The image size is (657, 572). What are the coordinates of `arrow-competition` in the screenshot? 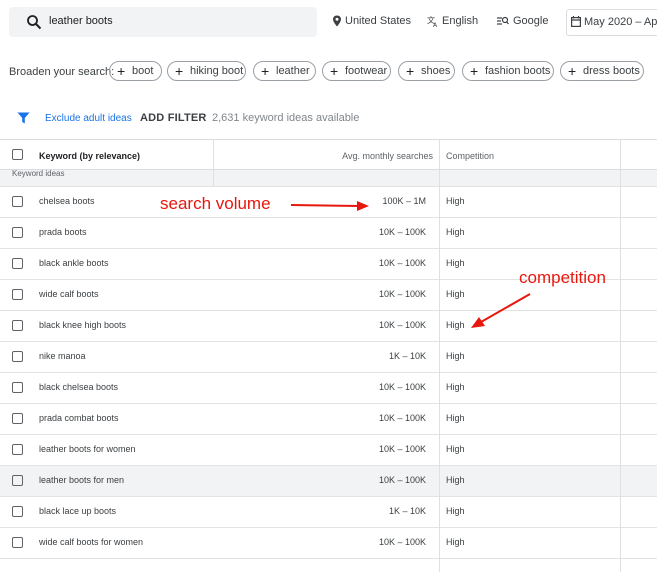 It's located at (501, 310).